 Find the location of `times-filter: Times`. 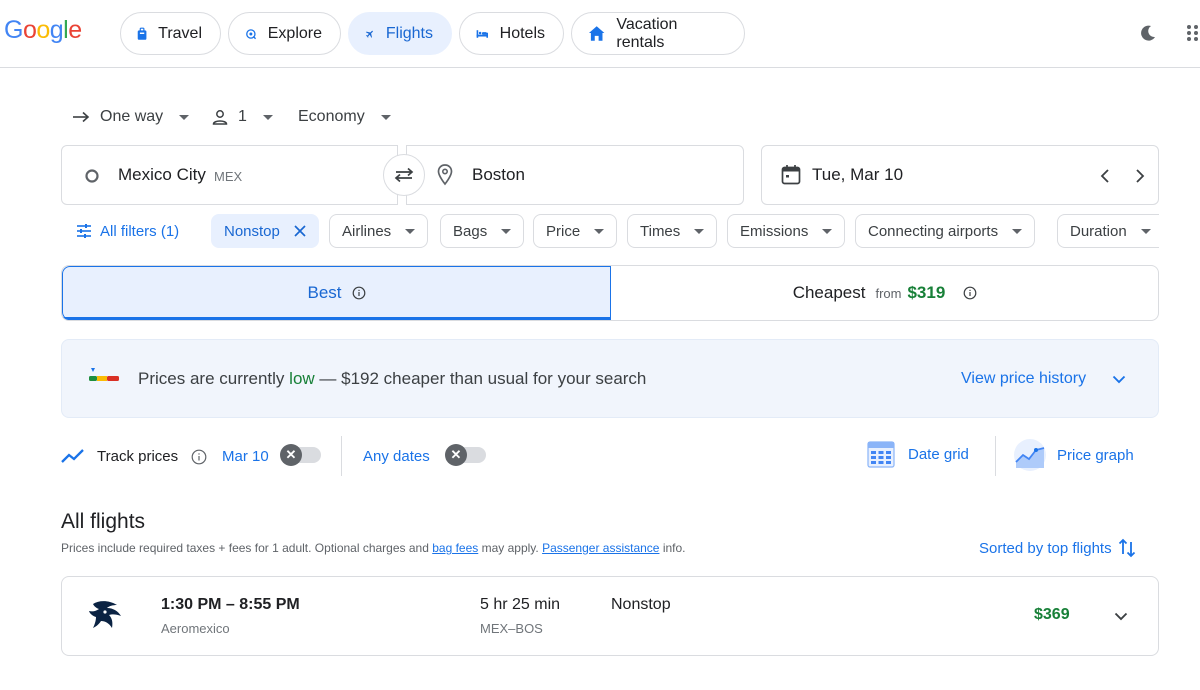

times-filter: Times is located at coordinates (672, 231).